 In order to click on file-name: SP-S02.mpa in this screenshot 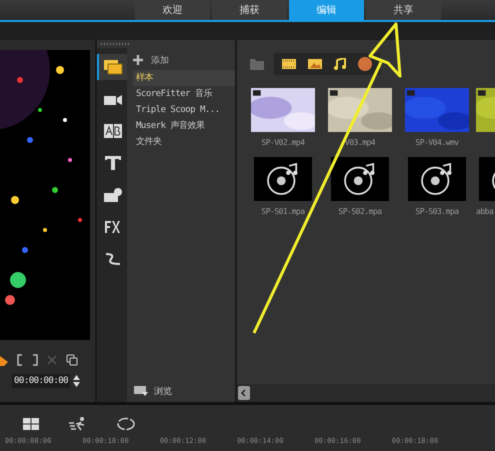, I will do `click(360, 211)`.